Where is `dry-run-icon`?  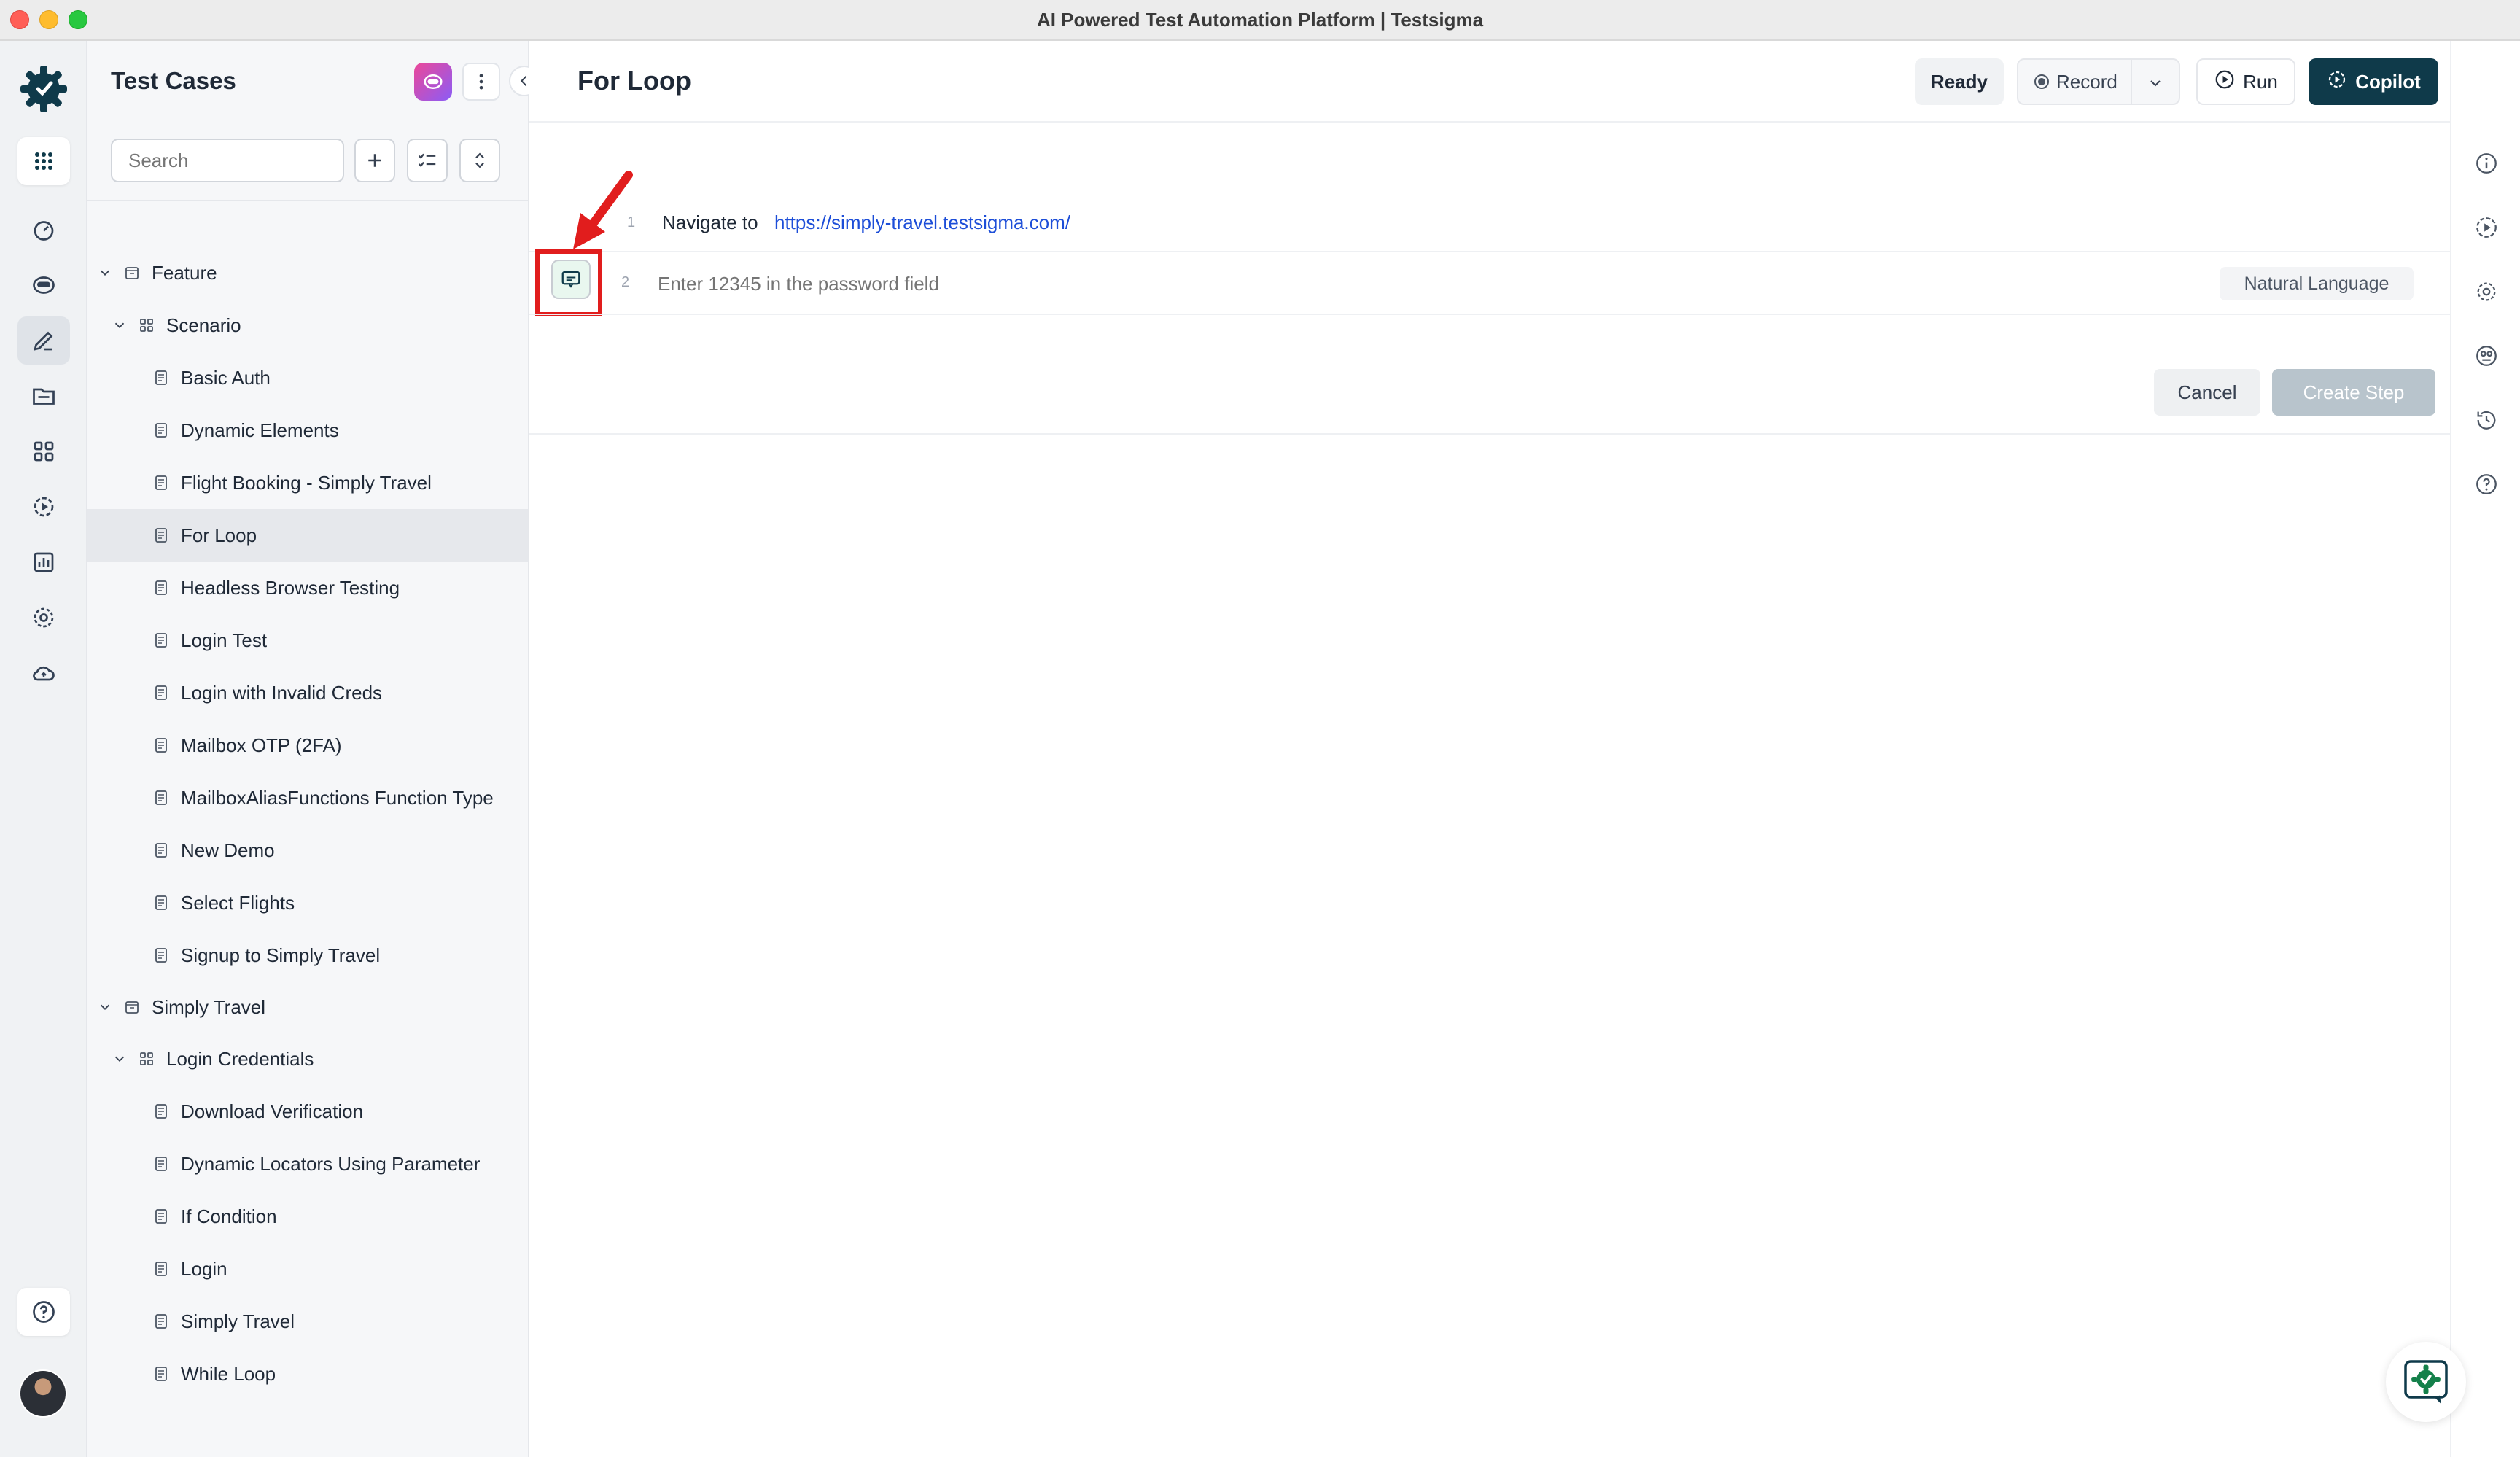
dry-run-icon is located at coordinates (2486, 228).